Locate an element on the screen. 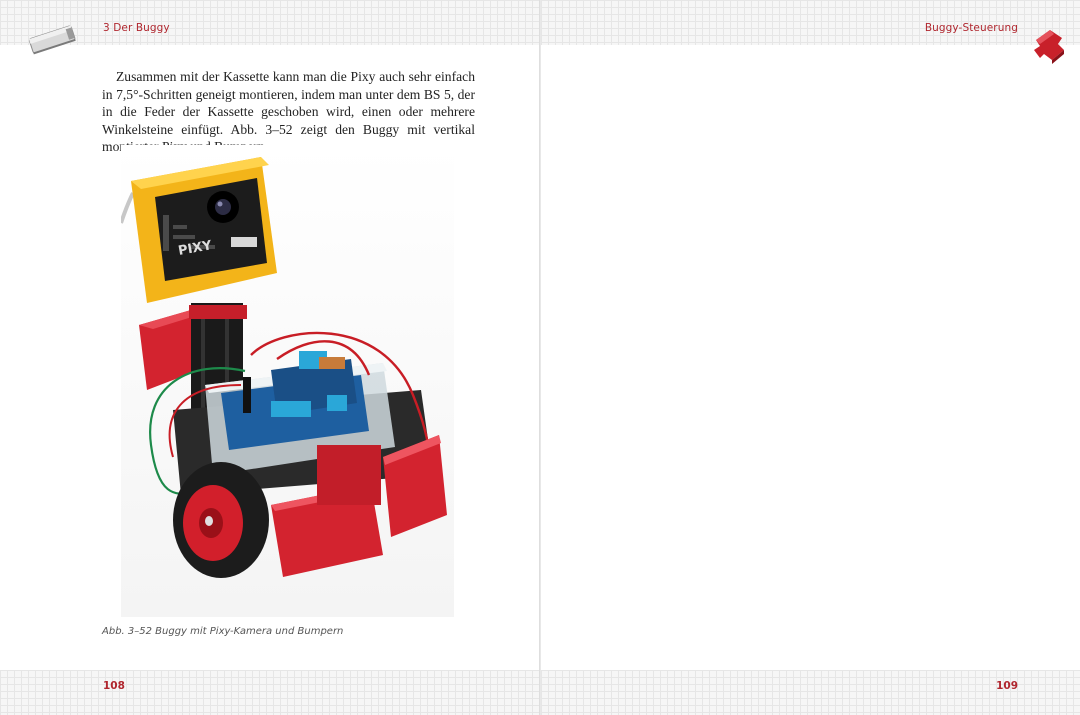 The height and width of the screenshot is (715, 1080). red-puzzle-piece-icon is located at coordinates (1049, 47).